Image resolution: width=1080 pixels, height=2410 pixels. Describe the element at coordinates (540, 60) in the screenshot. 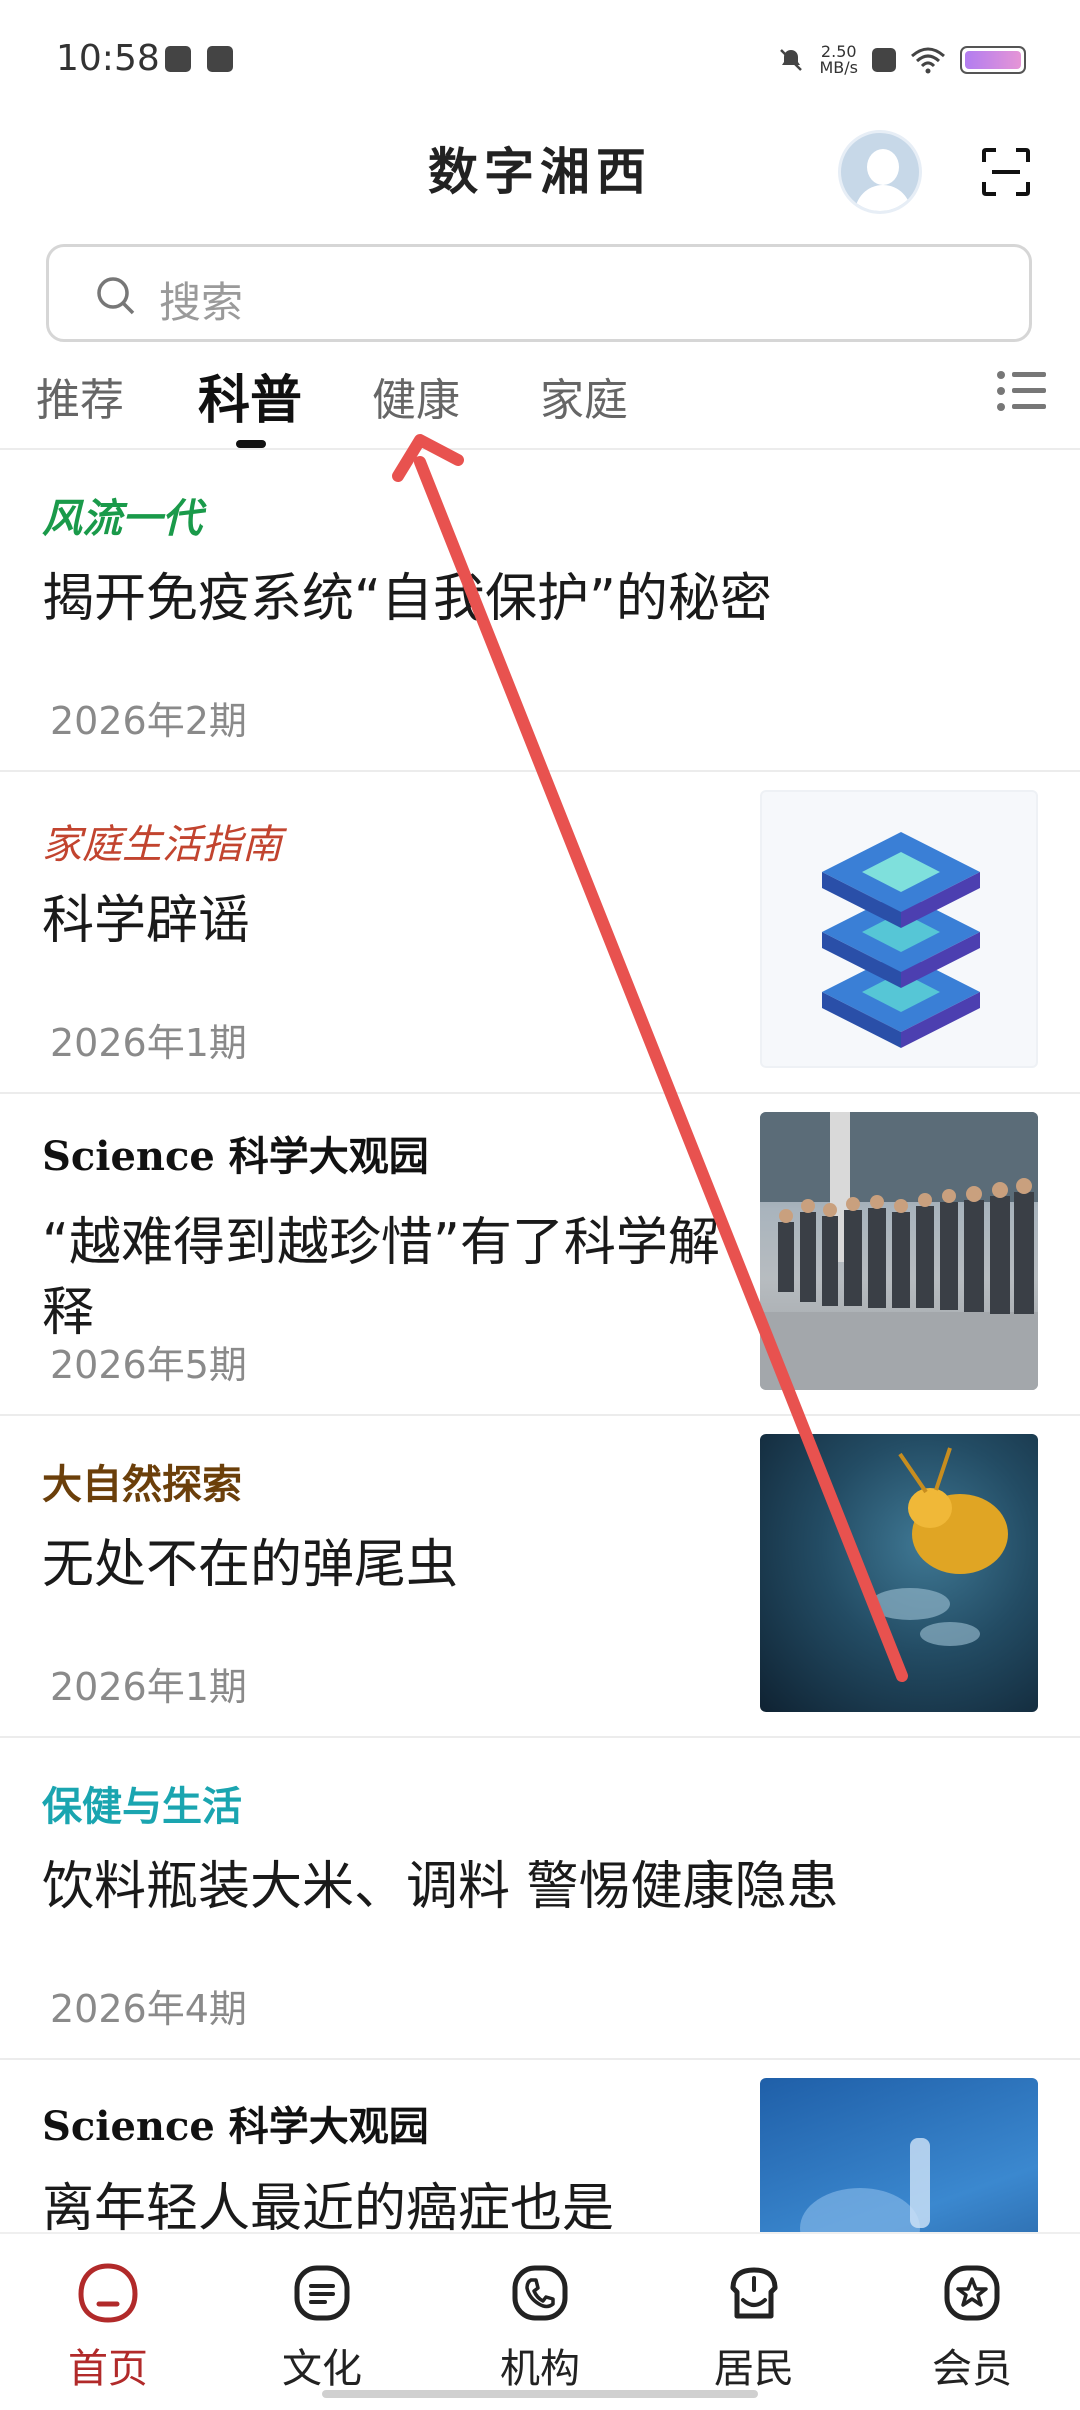

I see `status-bar: 10:58 2.50 MB/s` at that location.